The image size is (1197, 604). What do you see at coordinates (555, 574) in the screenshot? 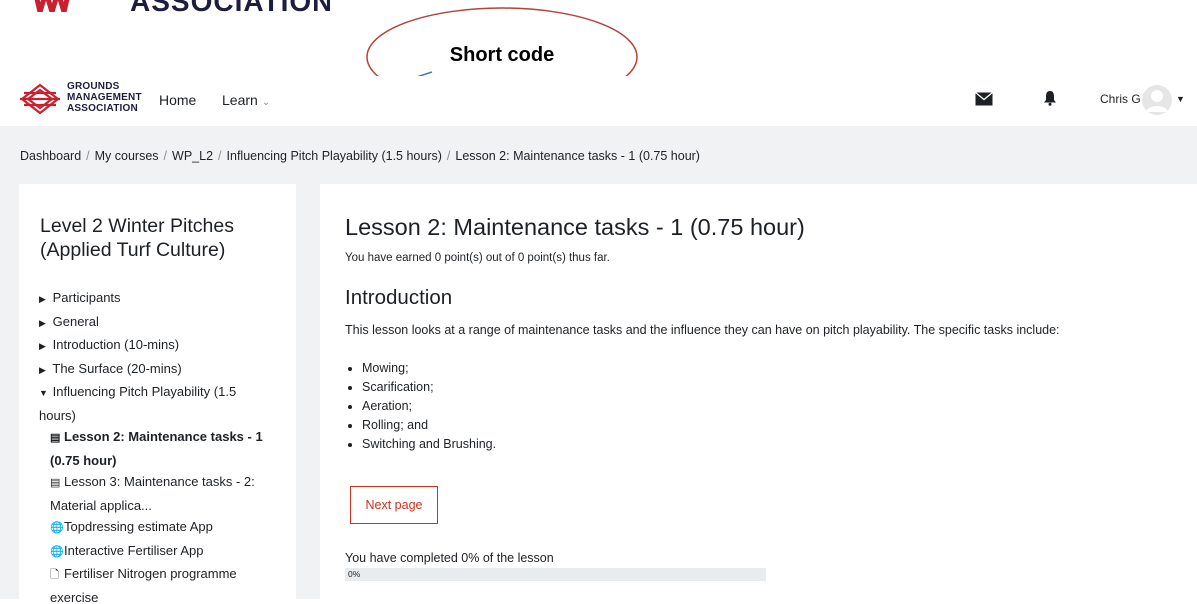
I see `lesson-progress-bar: 0%` at bounding box center [555, 574].